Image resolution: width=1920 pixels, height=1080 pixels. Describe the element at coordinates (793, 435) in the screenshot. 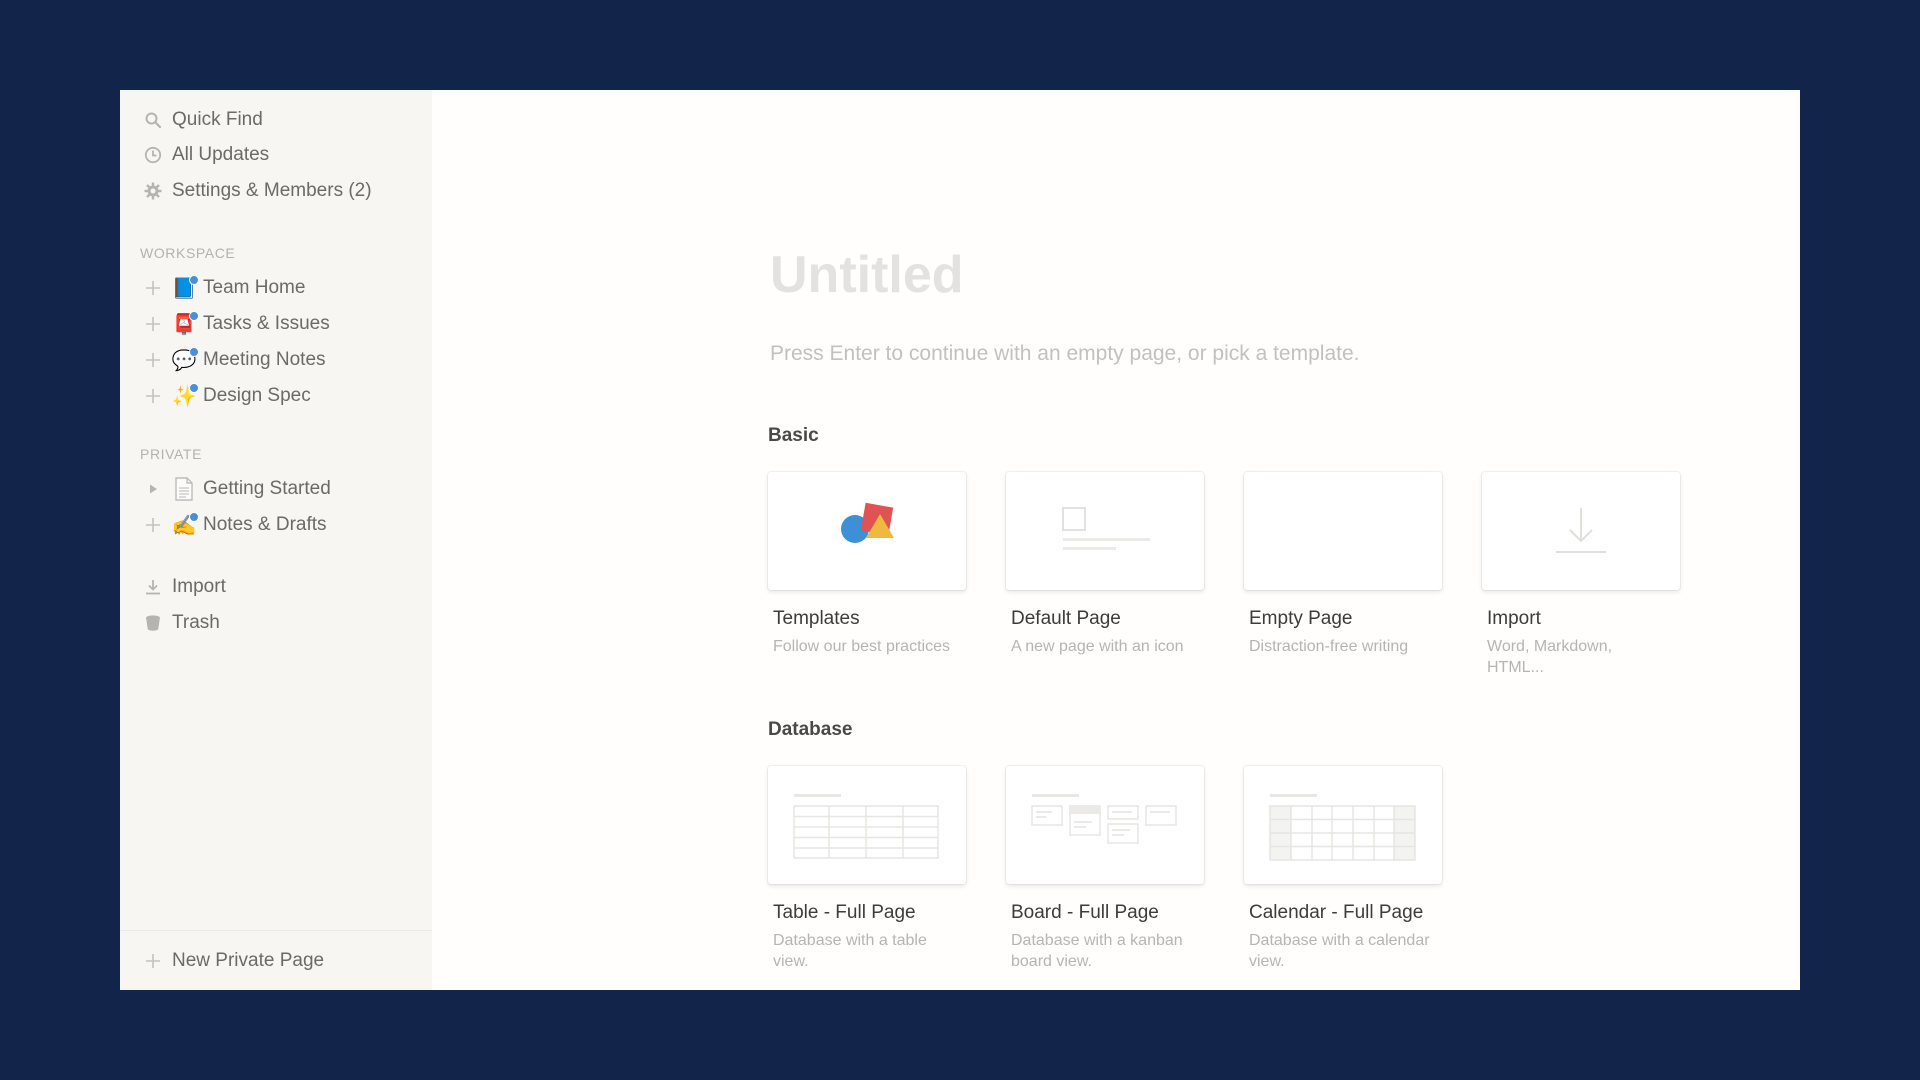

I see `group-title-basic: Basic` at that location.